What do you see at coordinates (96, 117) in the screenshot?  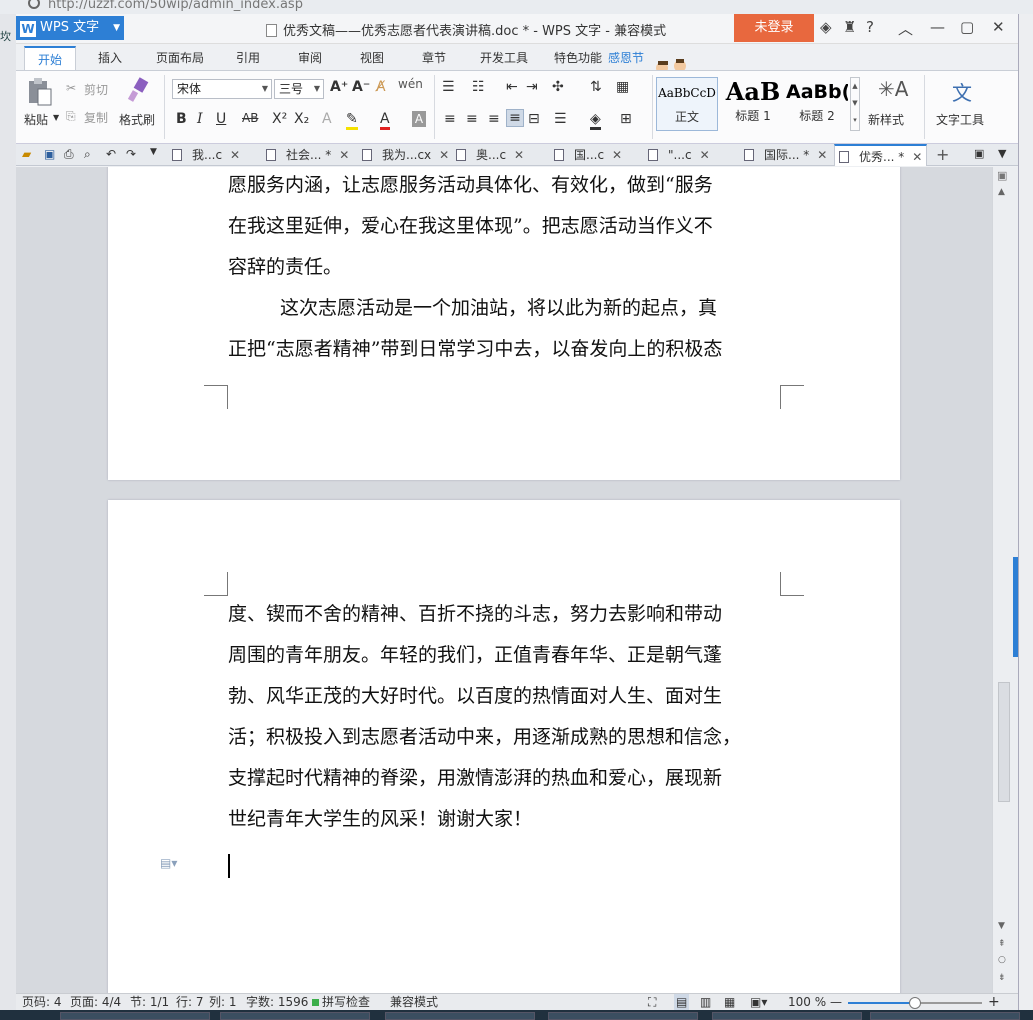 I see `copy-button: 复制` at bounding box center [96, 117].